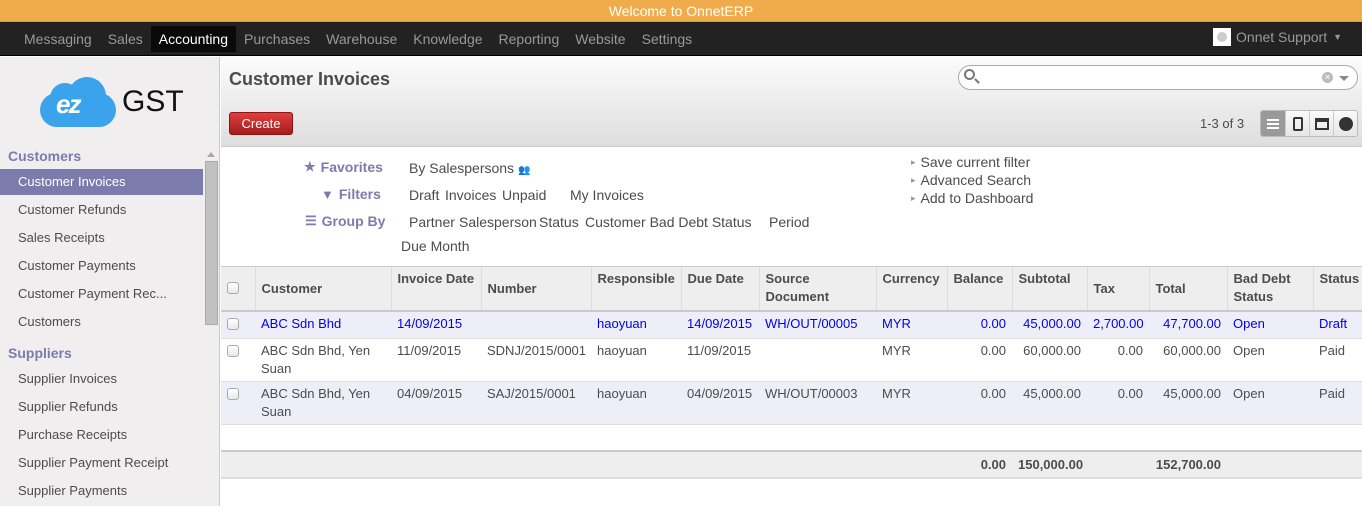 The image size is (1362, 506). Describe the element at coordinates (101, 491) in the screenshot. I see `sidebar-item-supplier-payments: Supplier Payments` at that location.